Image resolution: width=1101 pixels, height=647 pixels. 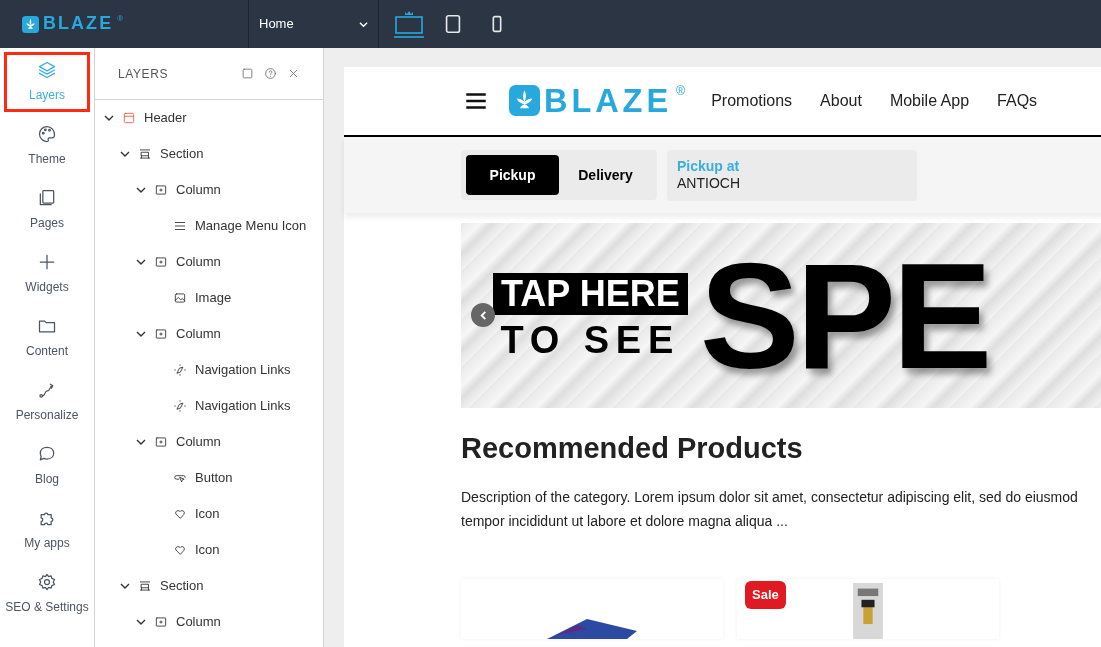 I want to click on sale-badge: Sale, so click(x=765, y=595).